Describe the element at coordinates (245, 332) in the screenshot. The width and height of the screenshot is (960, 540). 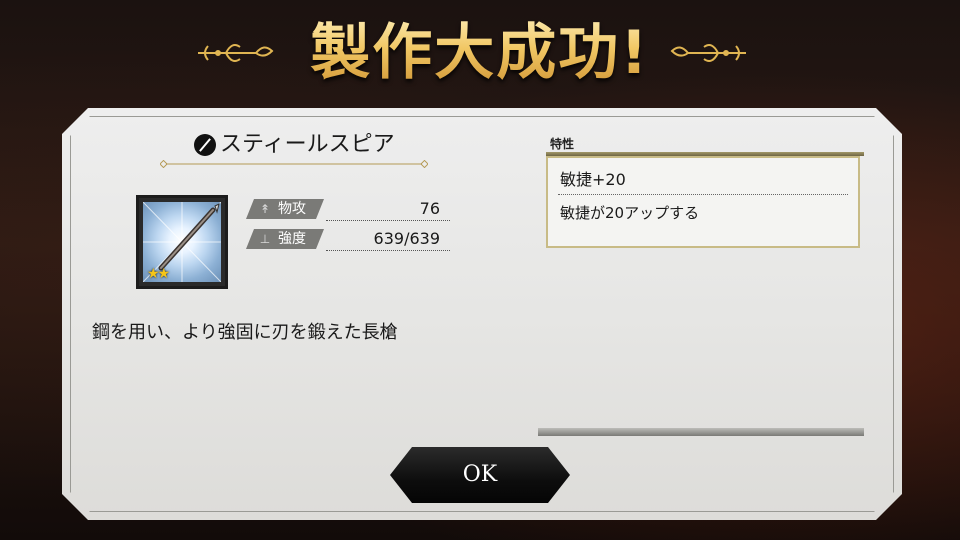
I see `item-description: 鋼を用い、より強固に刃を鍛えた長槍` at that location.